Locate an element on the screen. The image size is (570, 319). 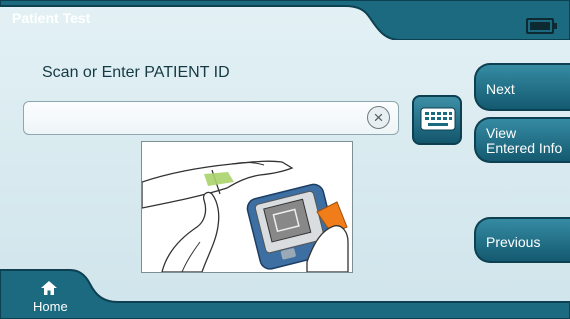
keyboard-icon is located at coordinates (438, 119).